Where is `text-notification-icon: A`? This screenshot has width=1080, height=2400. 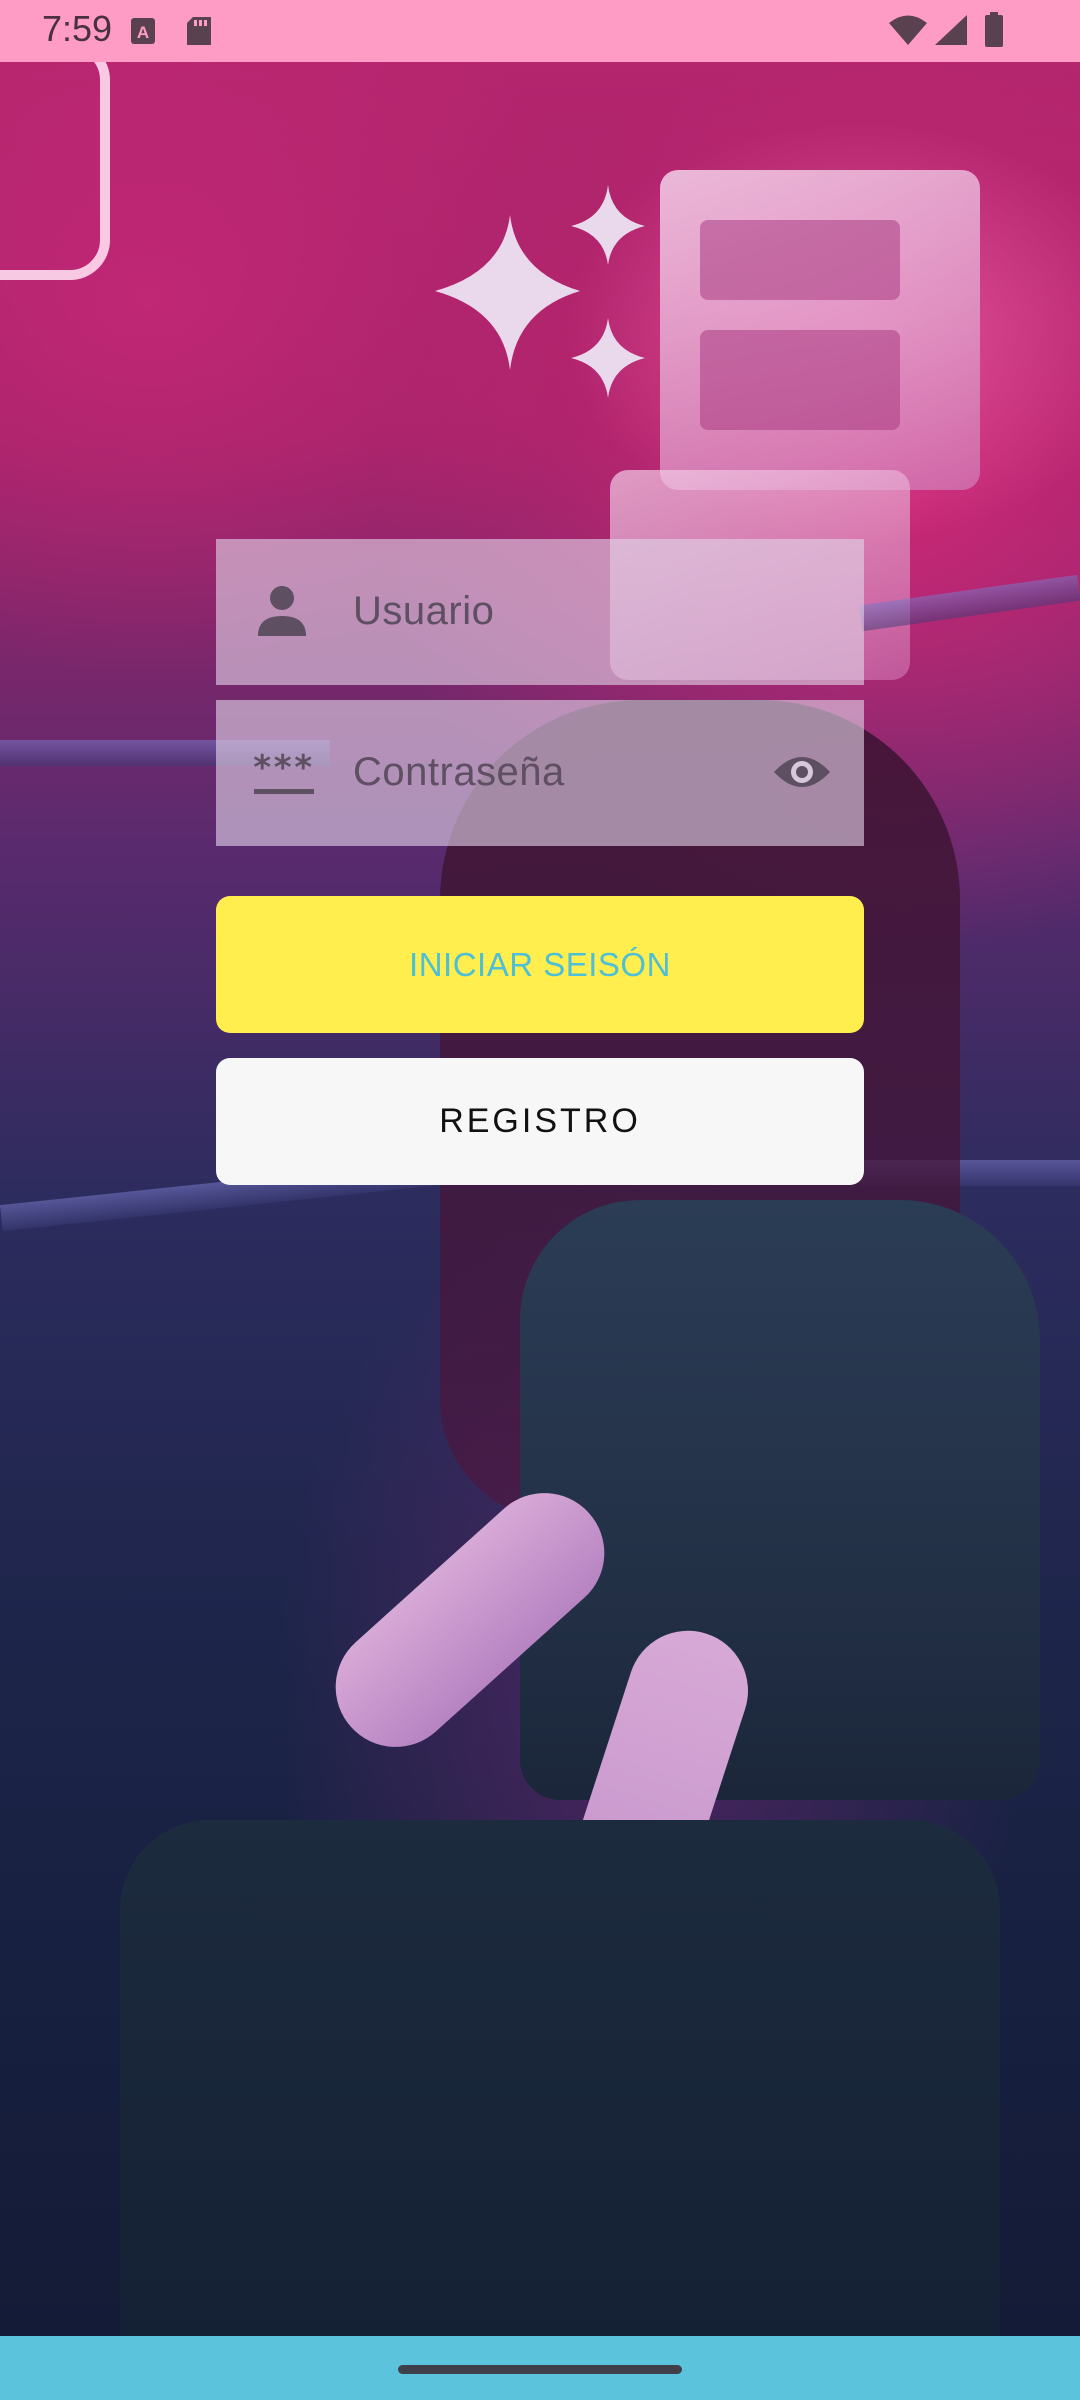
text-notification-icon: A is located at coordinates (143, 33).